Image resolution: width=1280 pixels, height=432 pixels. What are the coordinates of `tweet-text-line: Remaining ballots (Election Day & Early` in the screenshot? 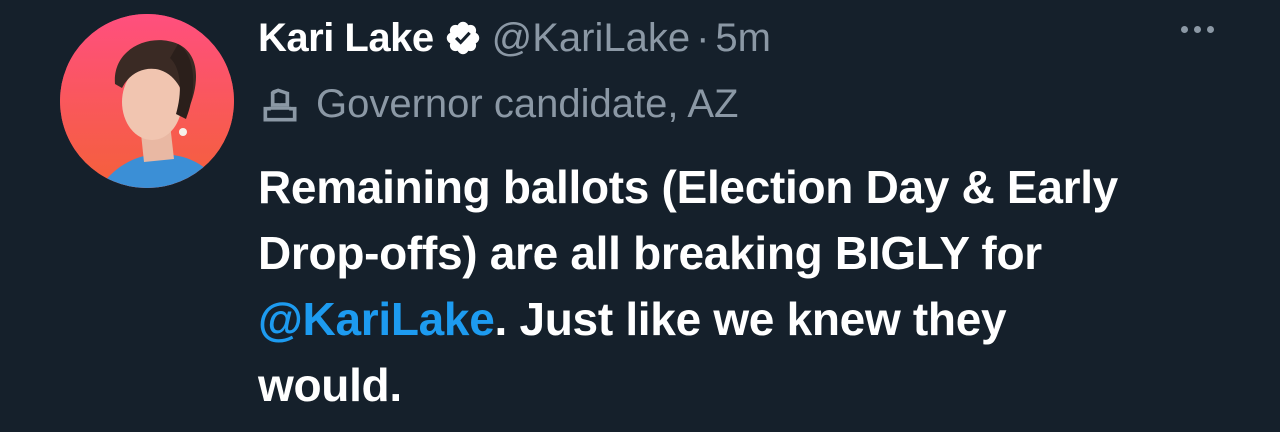 It's located at (688, 187).